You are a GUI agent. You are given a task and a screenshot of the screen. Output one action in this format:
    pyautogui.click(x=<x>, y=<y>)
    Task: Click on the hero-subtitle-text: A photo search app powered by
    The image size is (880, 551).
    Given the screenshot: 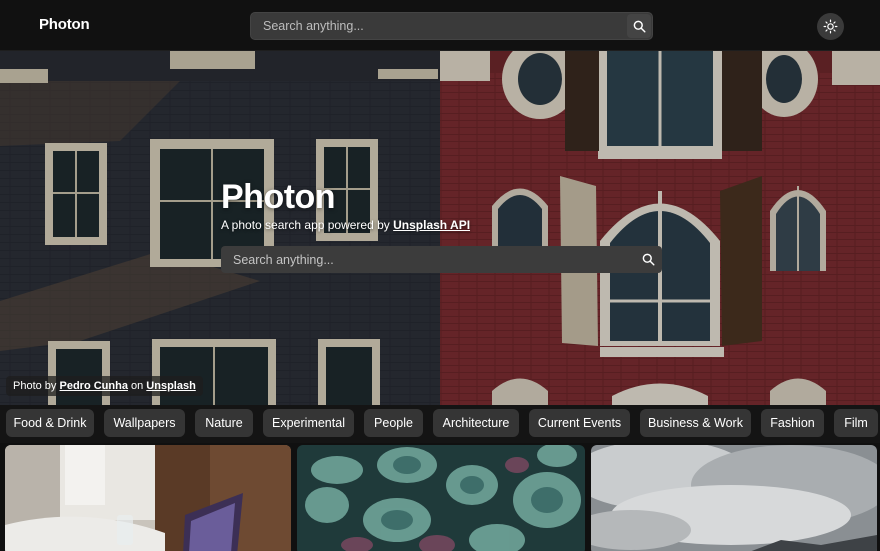 What is the action you would take?
    pyautogui.click(x=307, y=225)
    